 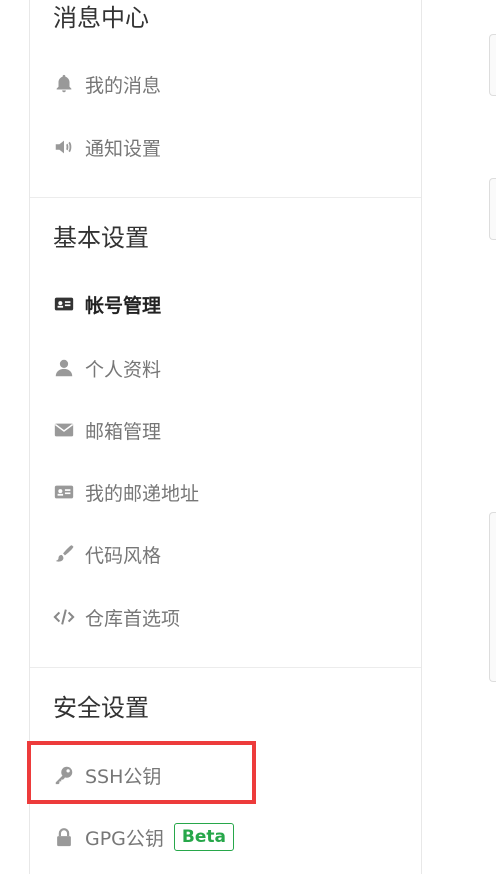 I want to click on sidebar-item-gpg-keys: GPG公钥 Beta, so click(x=143, y=837).